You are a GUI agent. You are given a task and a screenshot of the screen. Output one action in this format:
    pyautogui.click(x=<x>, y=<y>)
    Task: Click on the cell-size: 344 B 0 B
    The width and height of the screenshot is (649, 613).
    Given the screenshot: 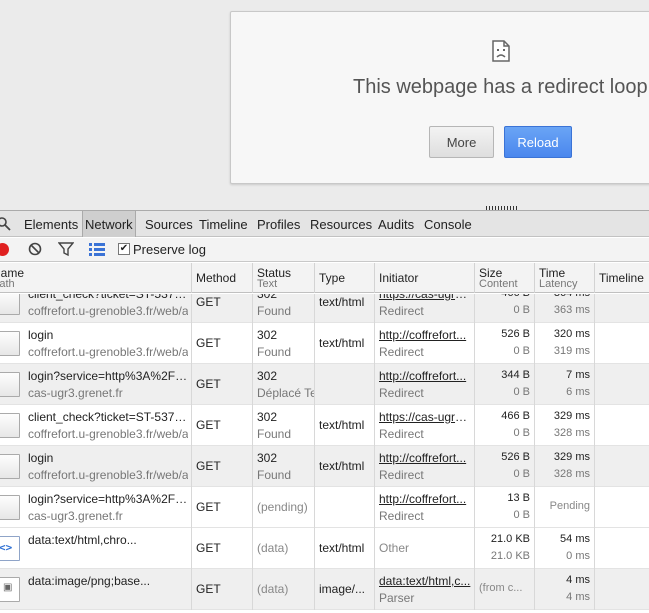 What is the action you would take?
    pyautogui.click(x=505, y=384)
    